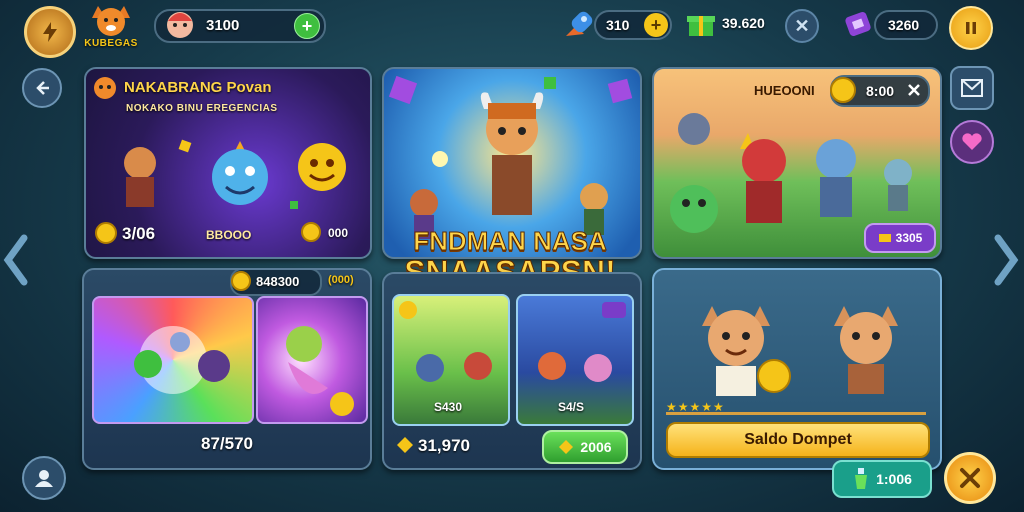 The height and width of the screenshot is (512, 1024). I want to click on mail-button, so click(972, 88).